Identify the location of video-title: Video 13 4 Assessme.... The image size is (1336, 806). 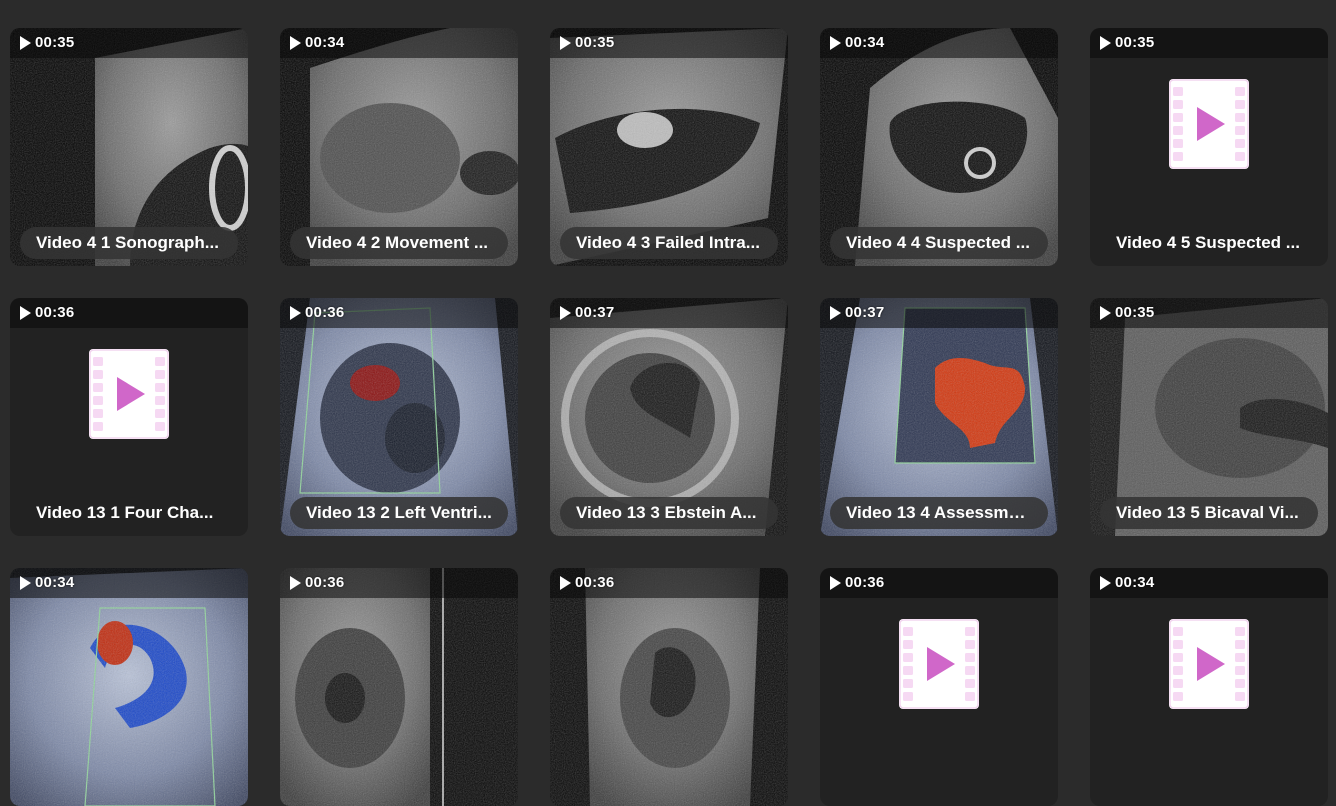
(939, 513).